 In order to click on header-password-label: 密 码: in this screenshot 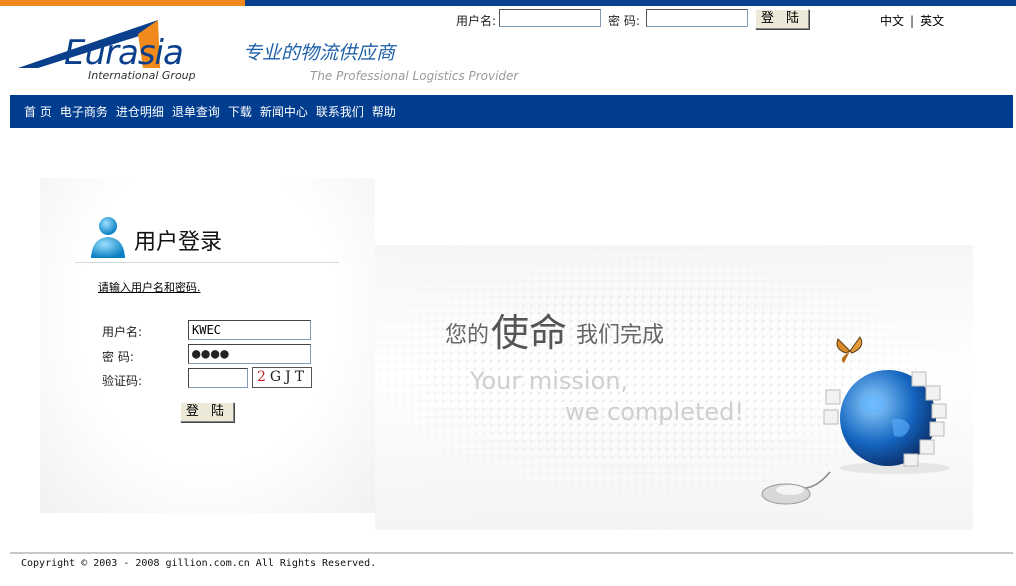, I will do `click(624, 21)`.